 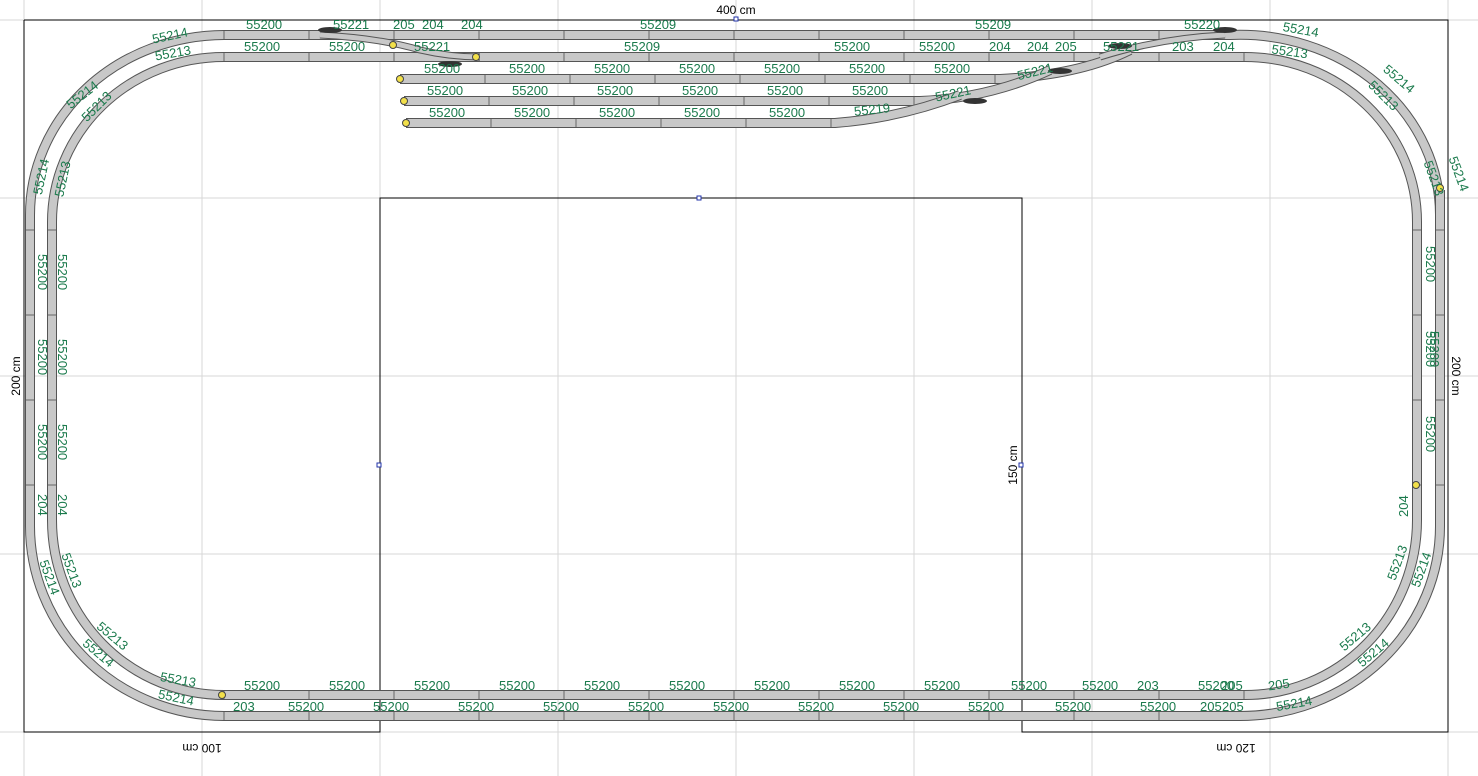 I want to click on dim-inner: 150 cm, so click(x=1013, y=464).